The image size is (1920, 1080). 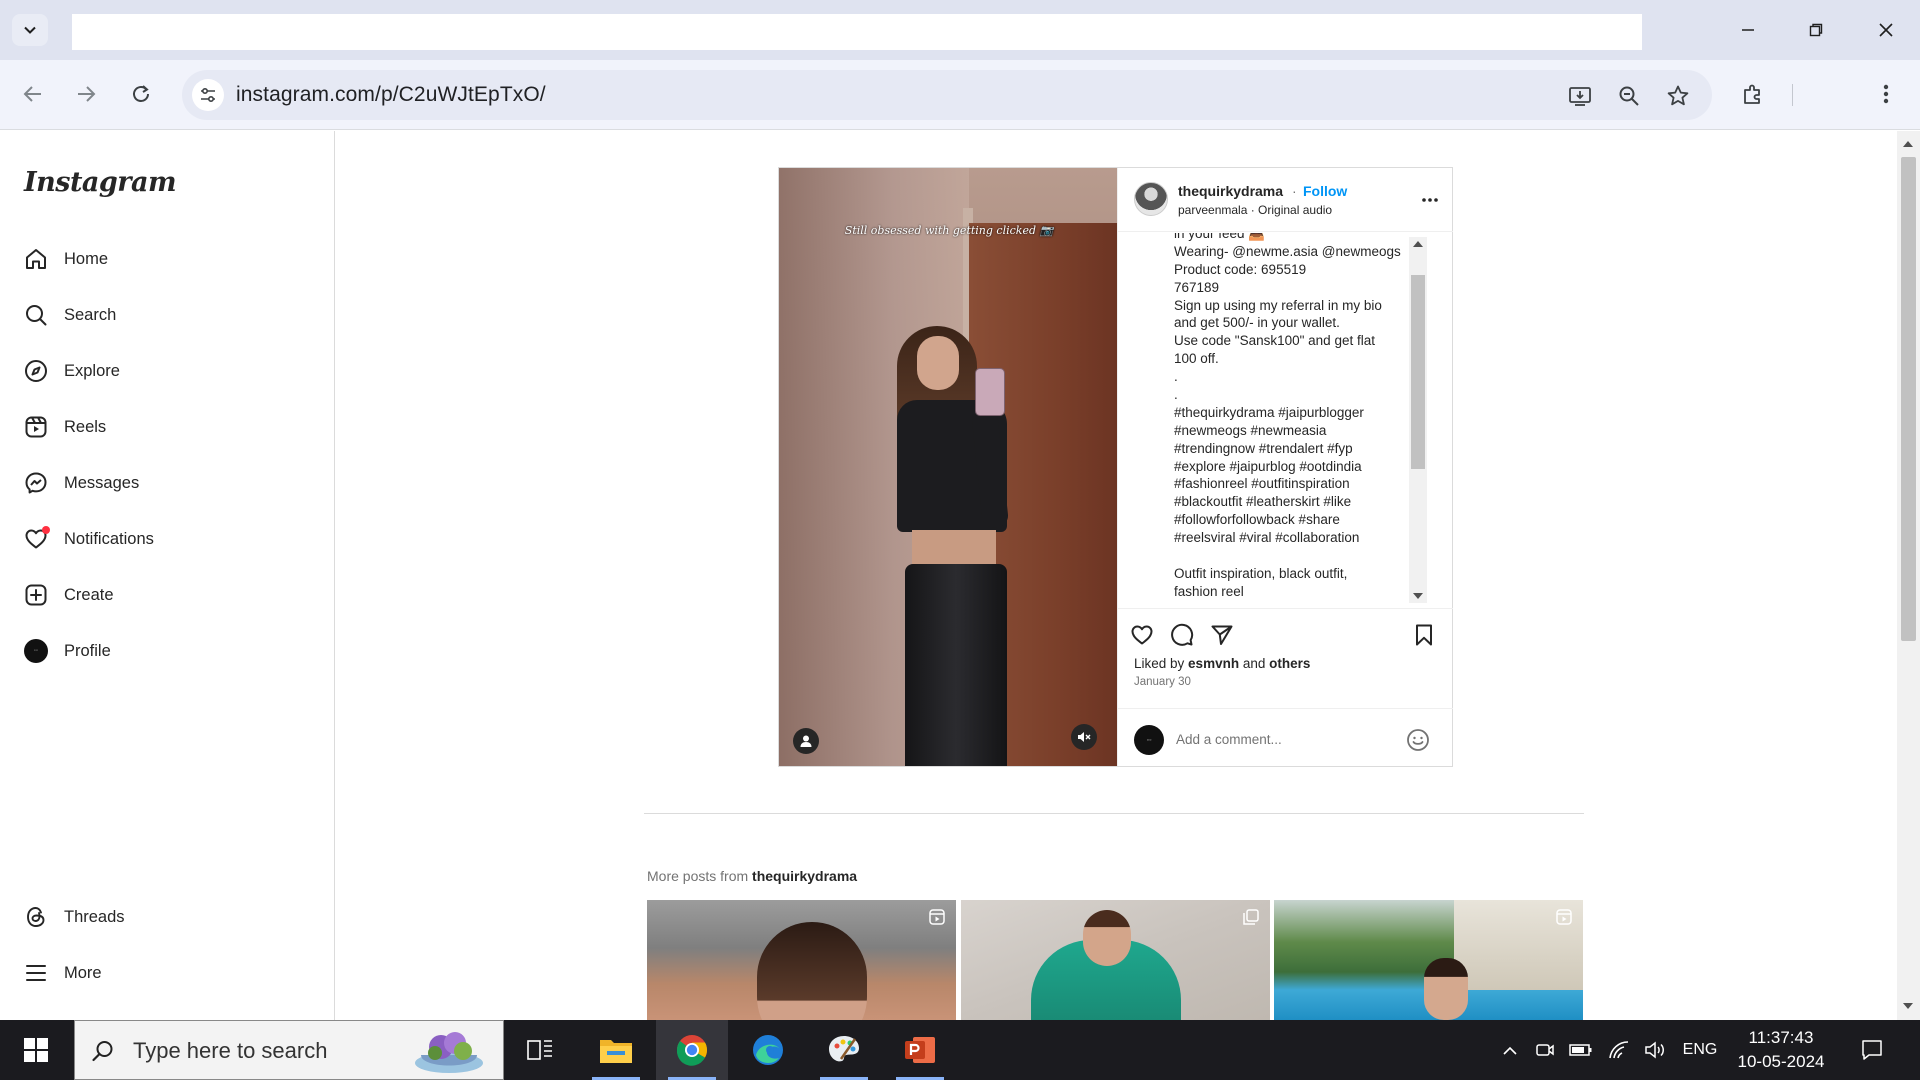 I want to click on powerpoint-taskbar-button, so click(x=920, y=1050).